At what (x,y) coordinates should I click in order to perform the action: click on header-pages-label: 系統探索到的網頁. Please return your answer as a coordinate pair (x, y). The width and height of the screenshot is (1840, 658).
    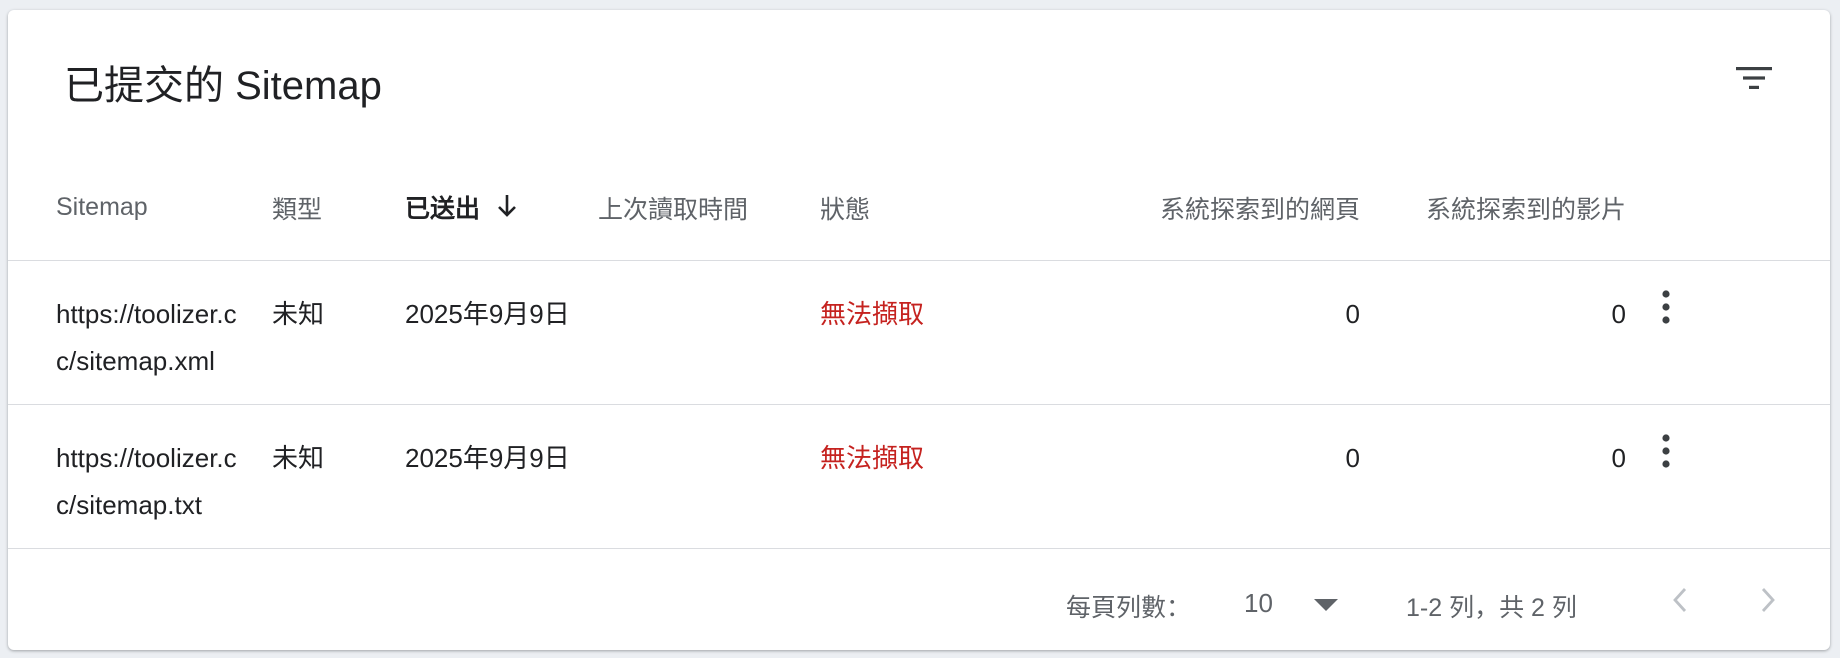
    Looking at the image, I should click on (1259, 209).